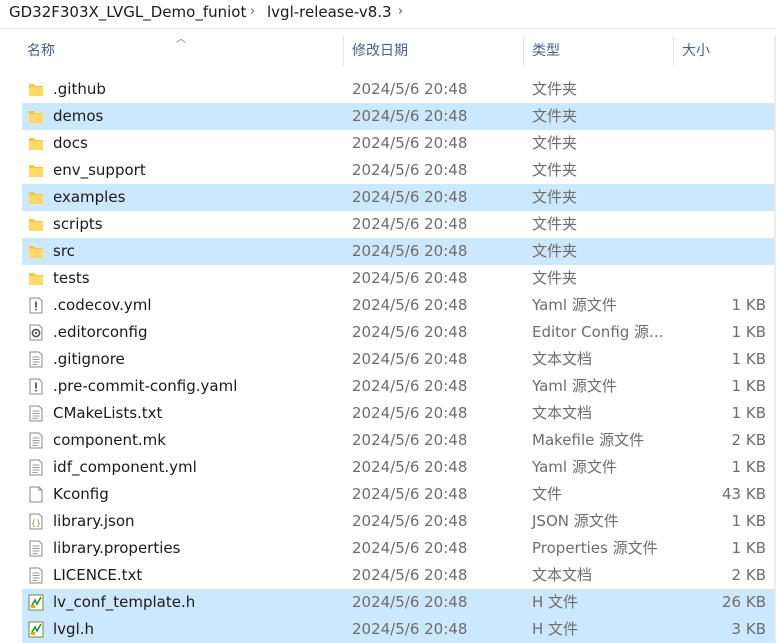 Image resolution: width=776 pixels, height=643 pixels. What do you see at coordinates (329, 12) in the screenshot?
I see `breadcrumb-item-lvgl: lvgl-release-v8.3` at bounding box center [329, 12].